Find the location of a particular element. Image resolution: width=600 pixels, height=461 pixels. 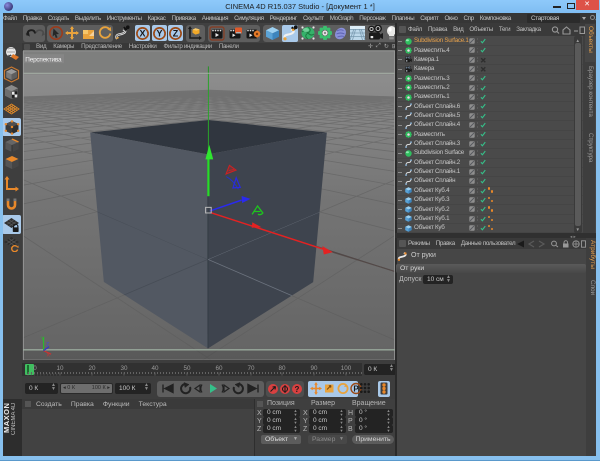

svg-text: 20 is located at coordinates (92, 368).